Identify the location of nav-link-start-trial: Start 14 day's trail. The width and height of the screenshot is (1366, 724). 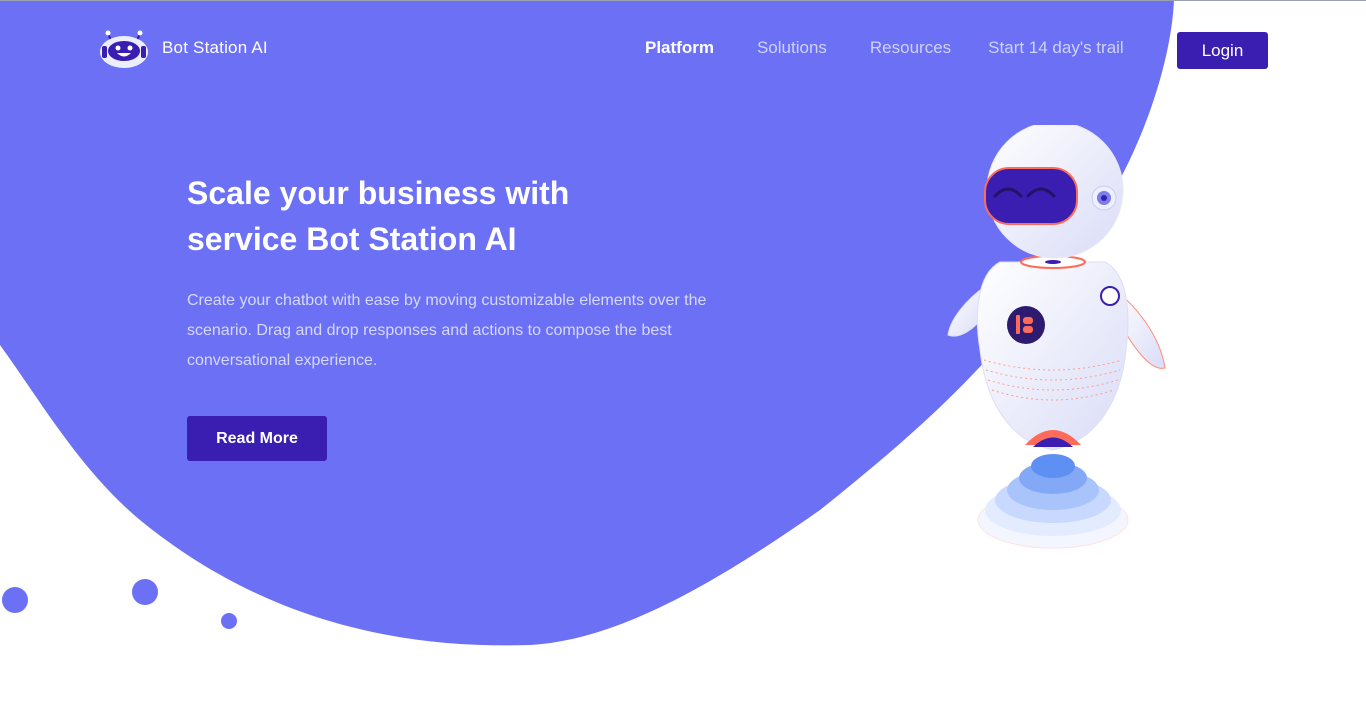
(1056, 48).